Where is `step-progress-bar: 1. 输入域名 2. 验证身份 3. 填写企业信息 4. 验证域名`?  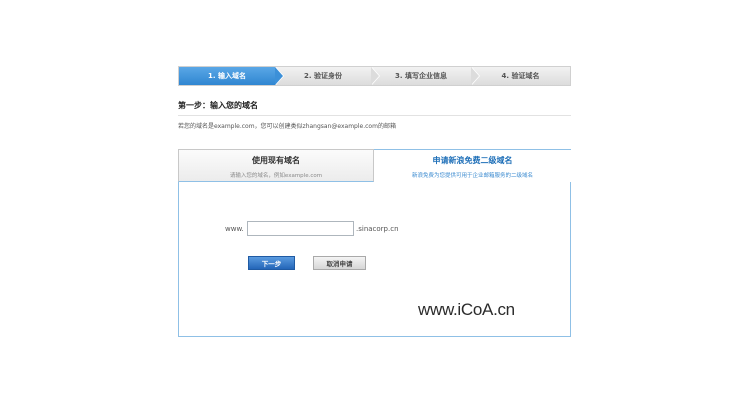
step-progress-bar: 1. 输入域名 2. 验证身份 3. 填写企业信息 4. 验证域名 is located at coordinates (374, 76).